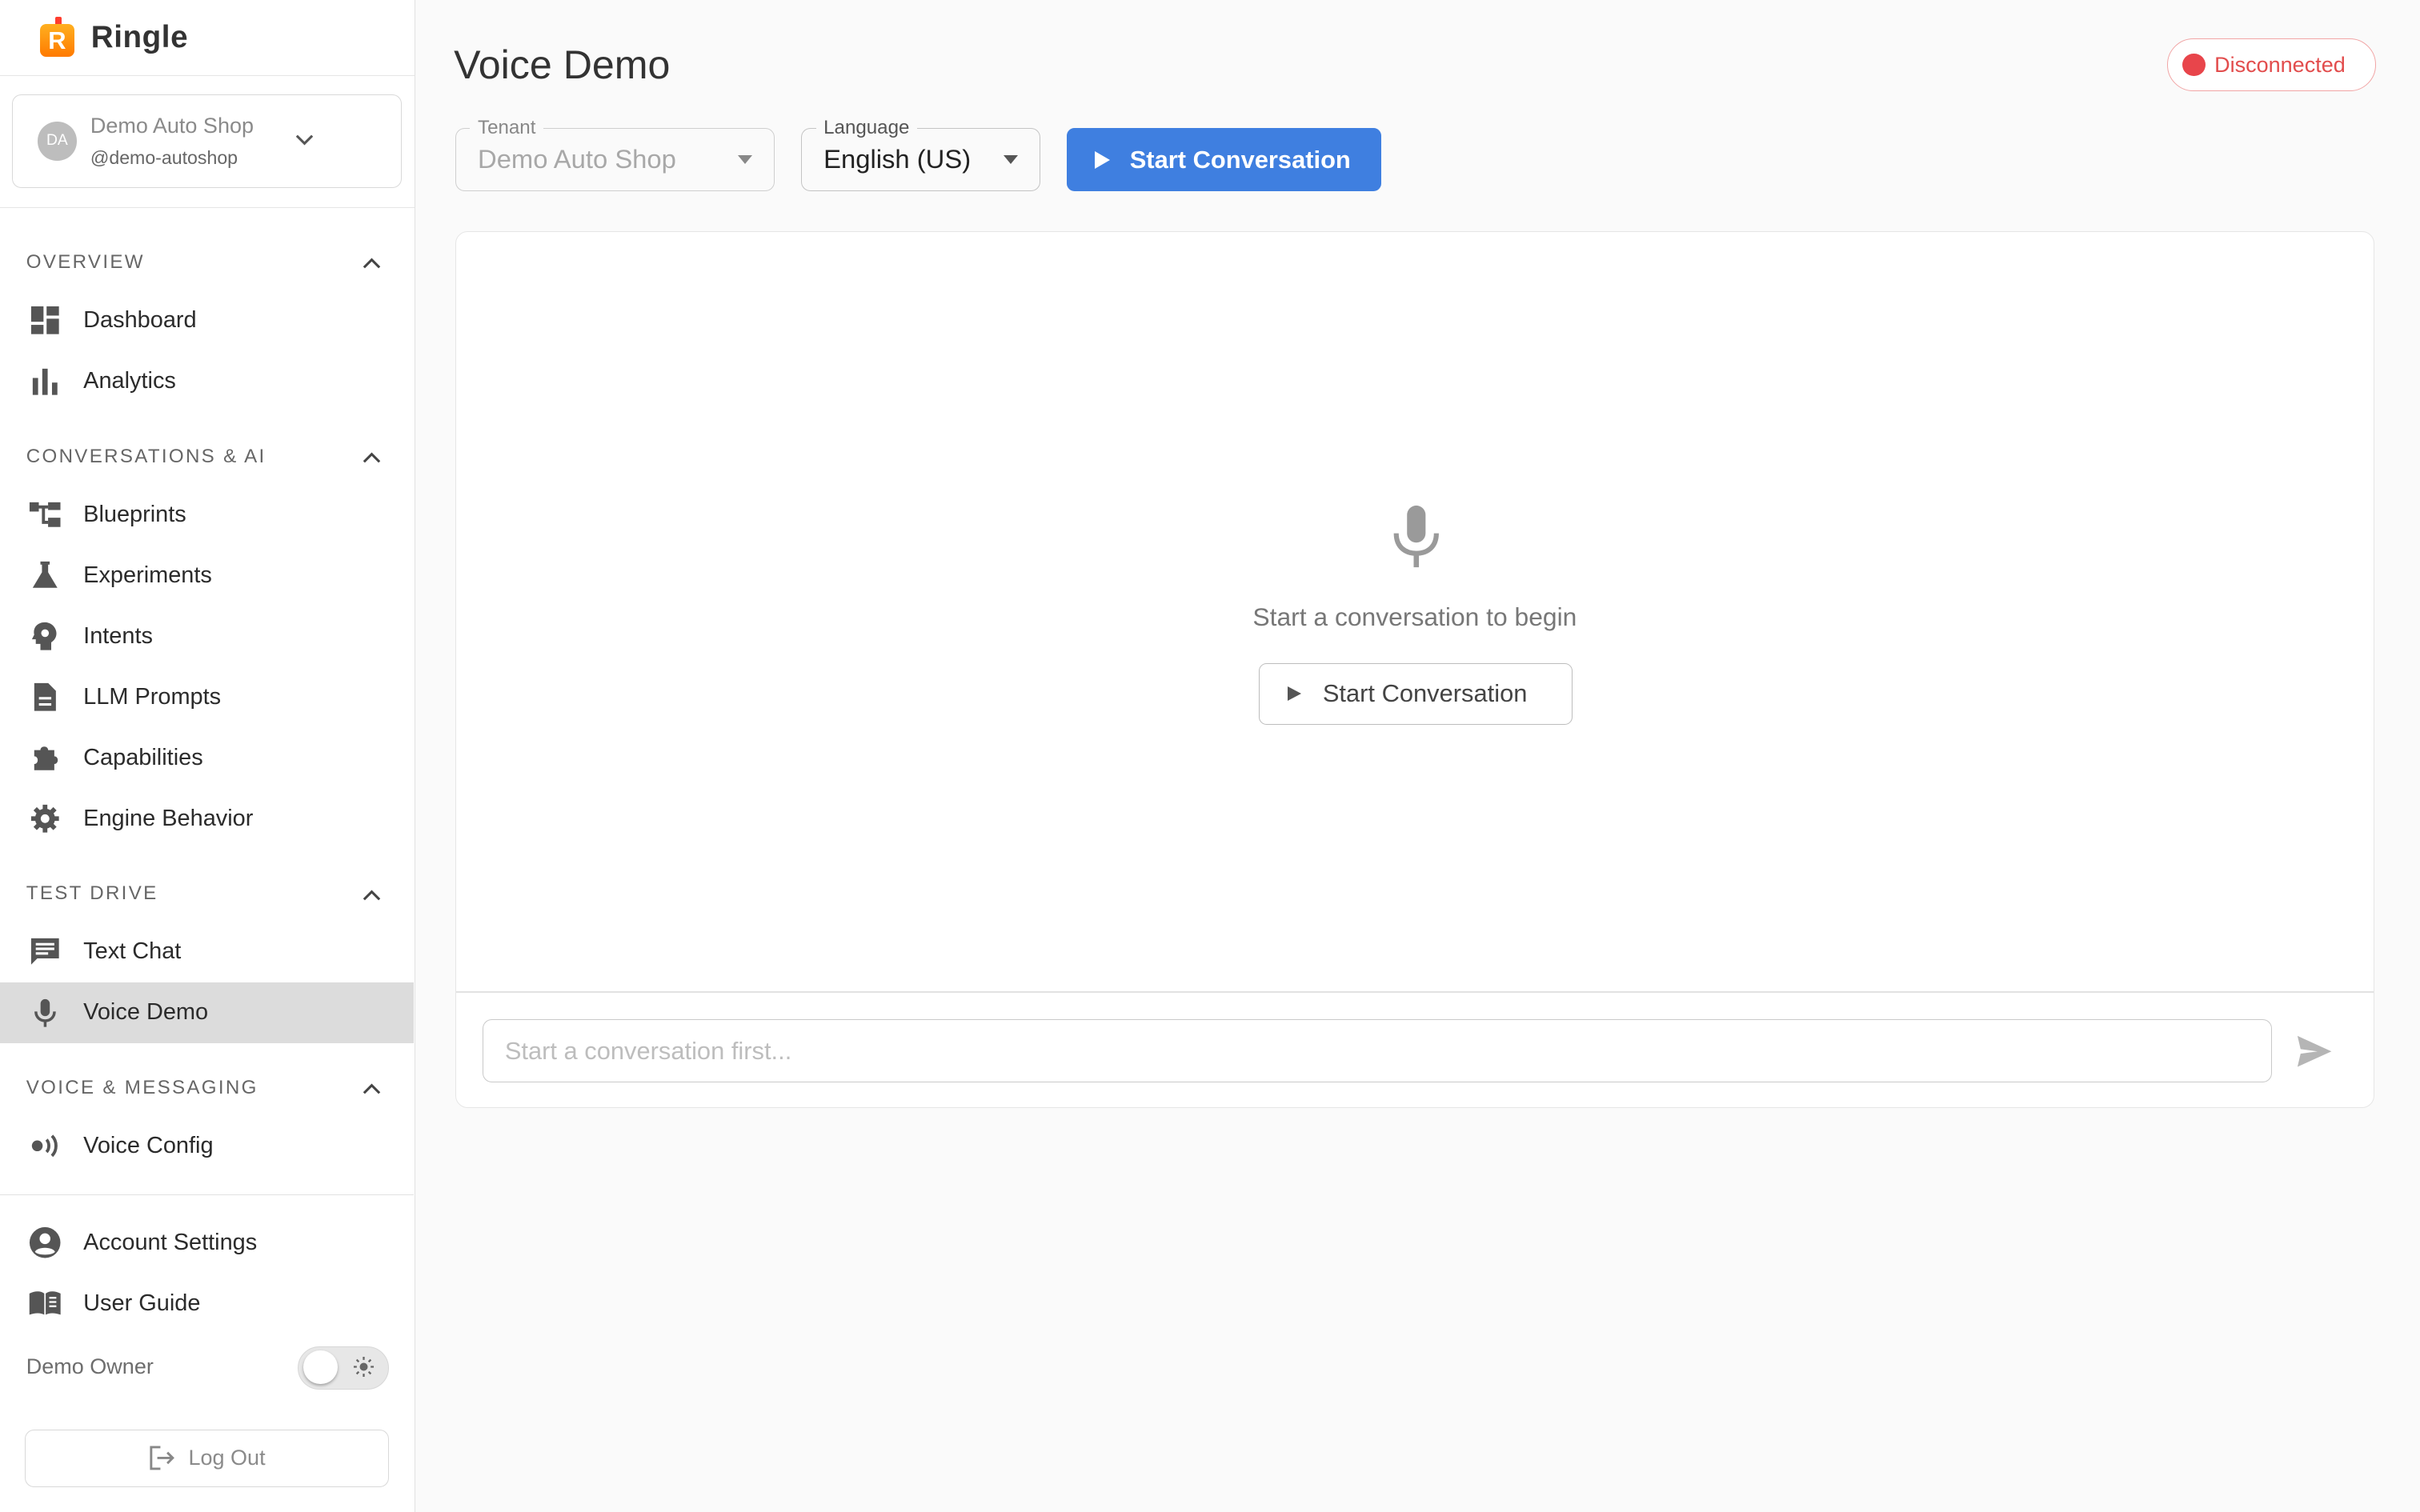  I want to click on section-test-drive: TEST DRIVE, so click(207, 893).